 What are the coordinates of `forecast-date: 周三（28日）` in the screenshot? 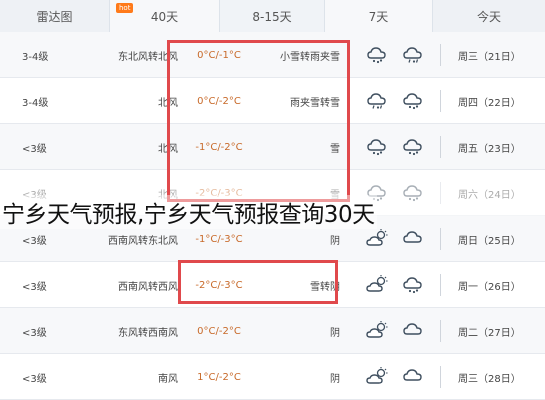 It's located at (489, 379).